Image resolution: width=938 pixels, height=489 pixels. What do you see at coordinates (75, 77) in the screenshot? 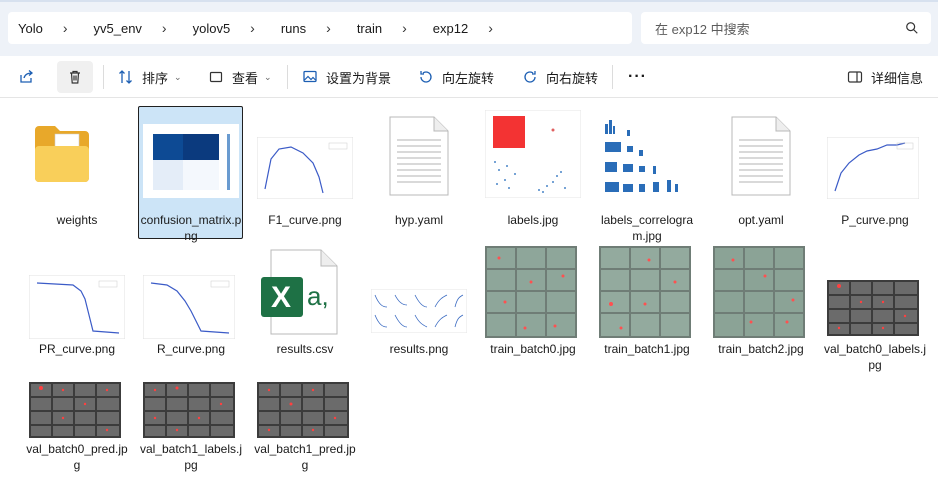
I see `delete-button` at bounding box center [75, 77].